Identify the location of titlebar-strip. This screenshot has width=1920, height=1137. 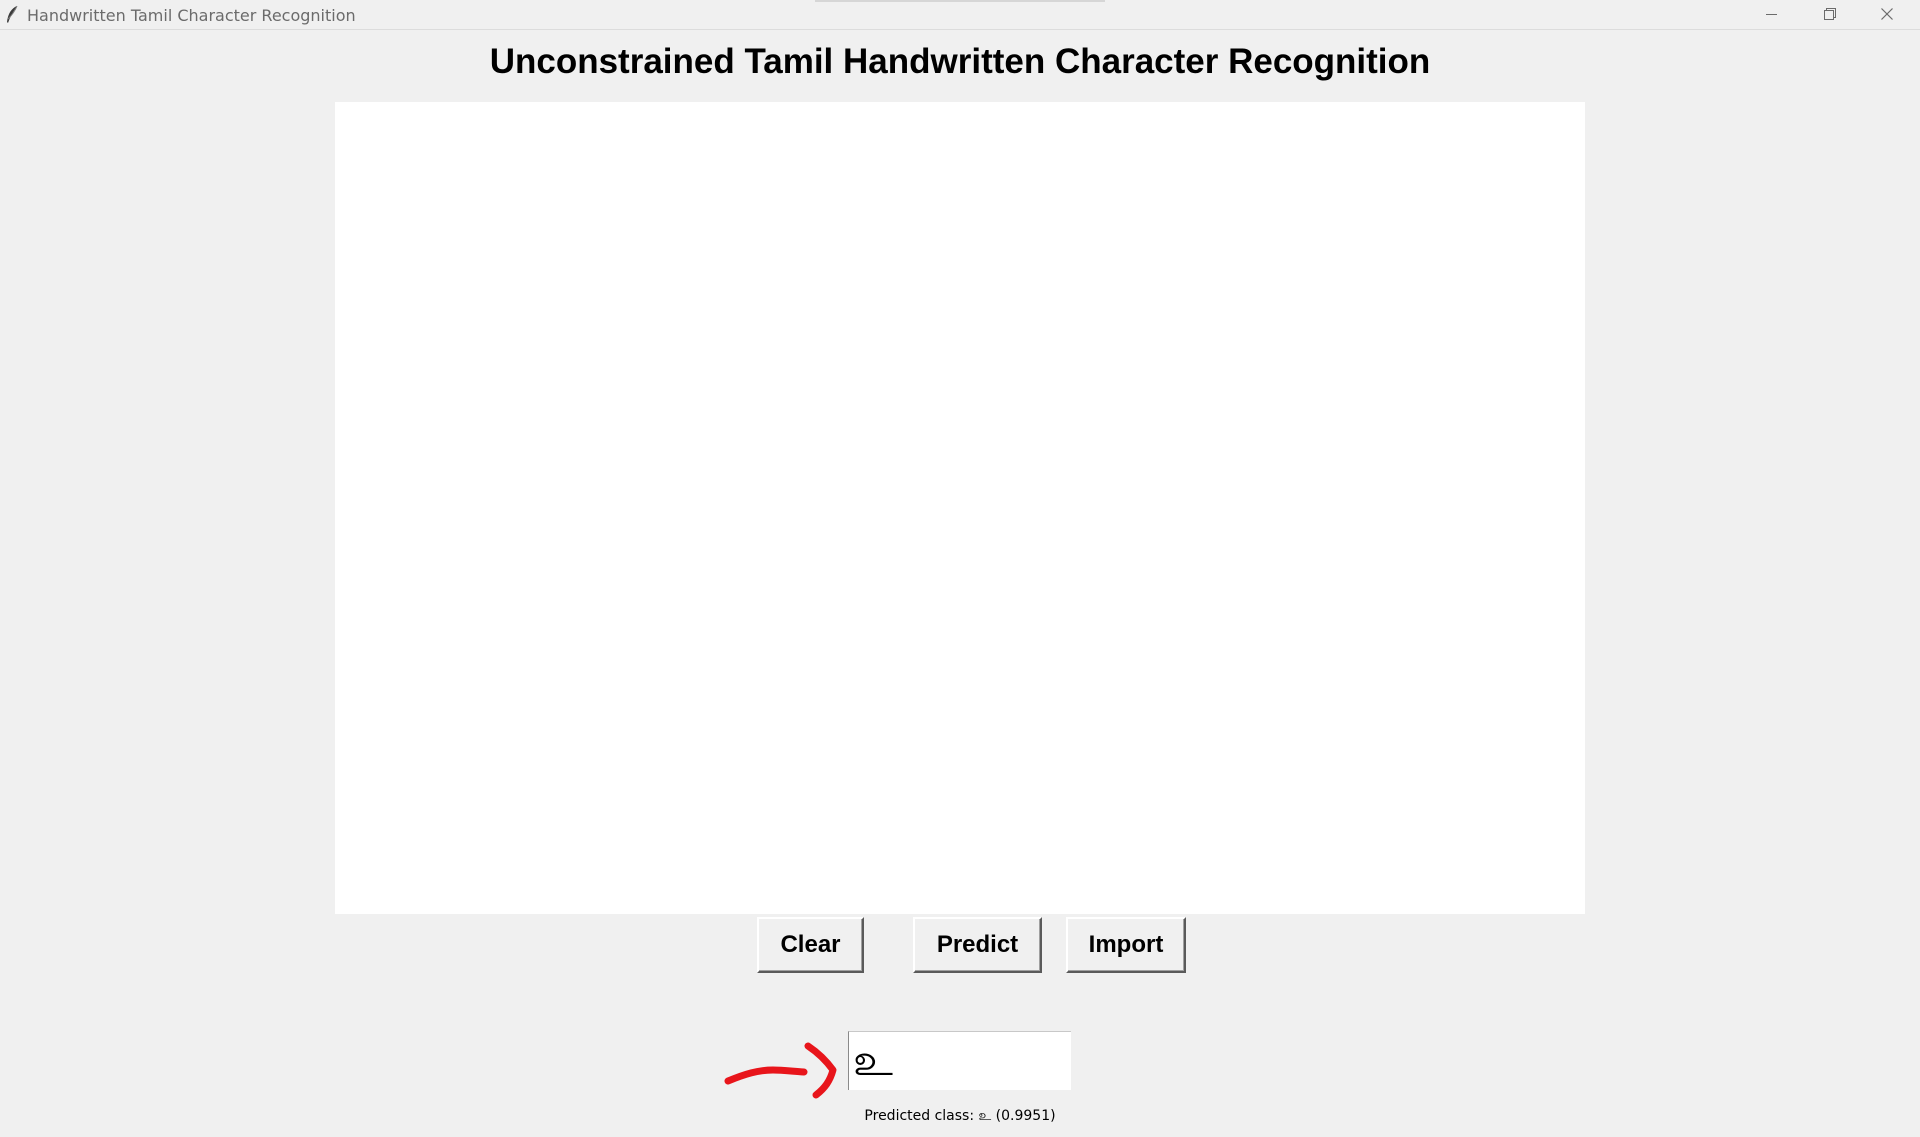
(960, 1).